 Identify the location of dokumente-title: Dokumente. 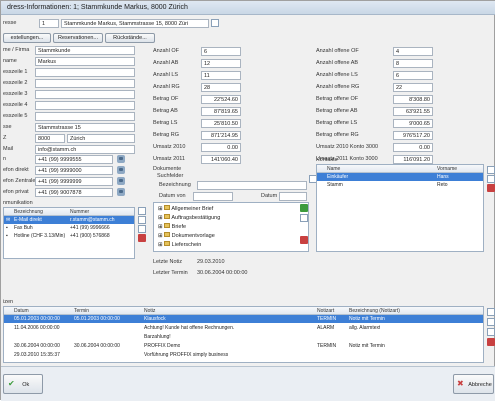
(167, 169).